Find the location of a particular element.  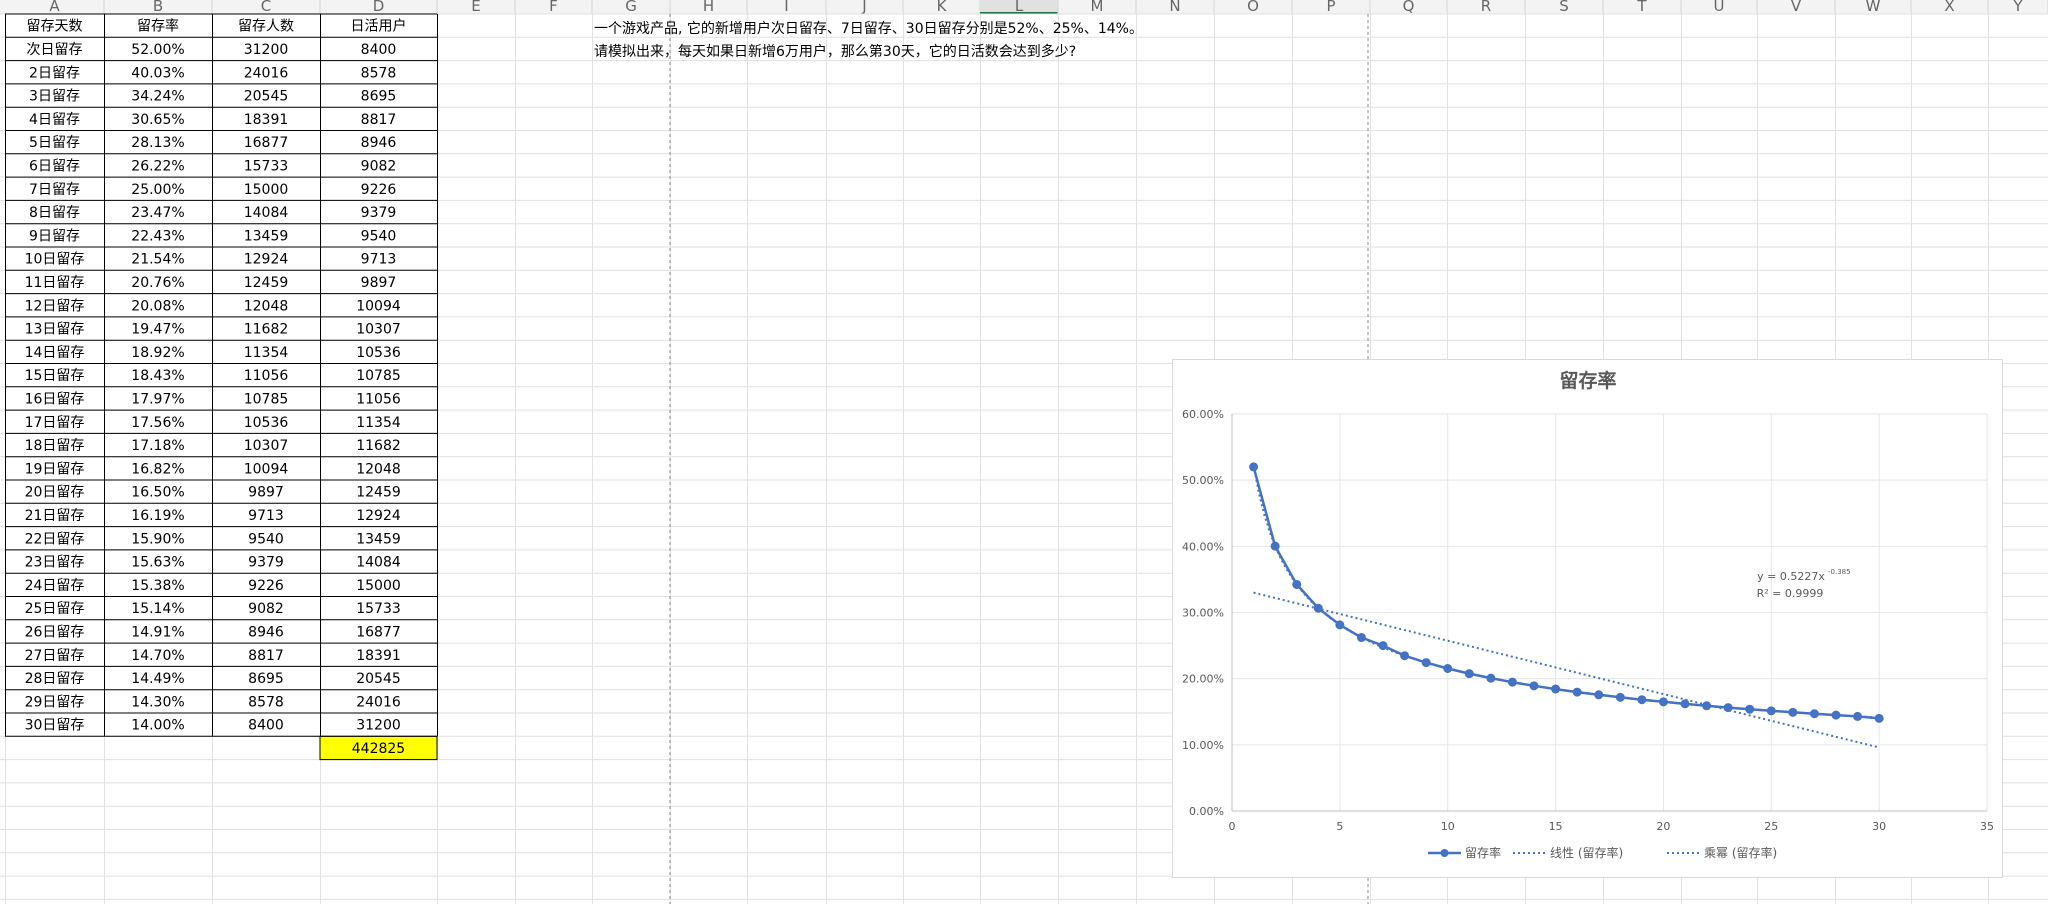

table-cell: 10785 is located at coordinates (266, 399).